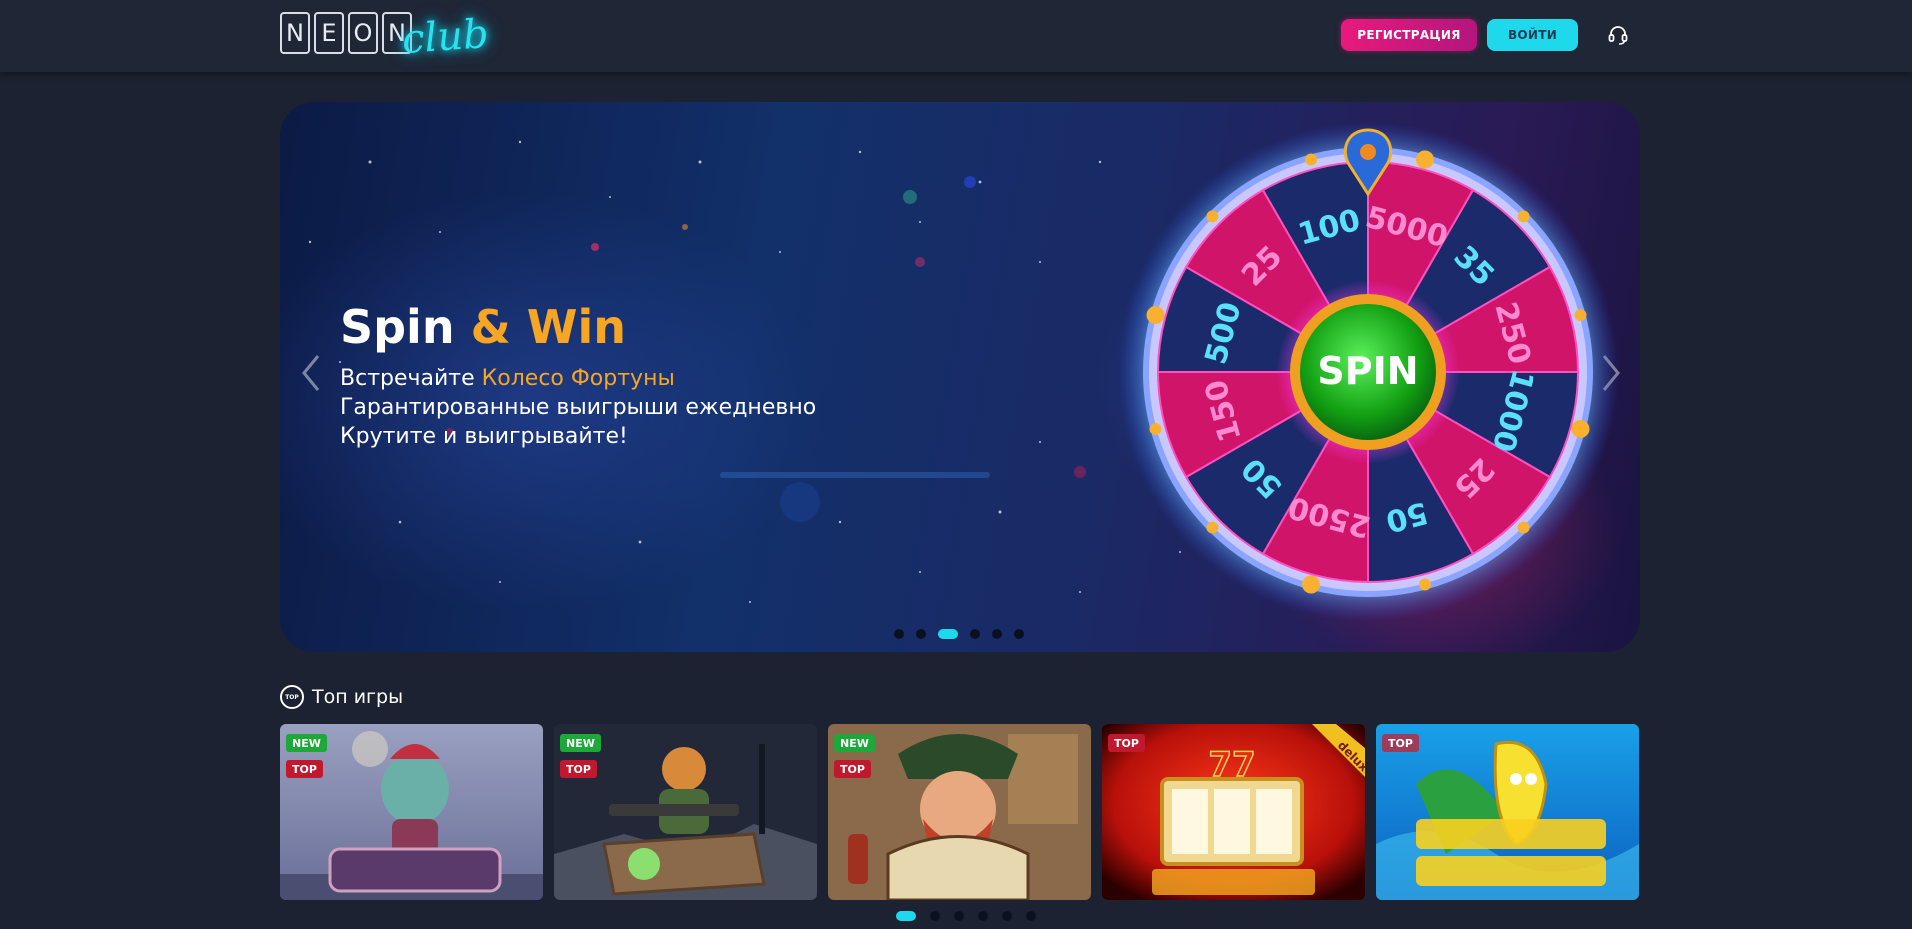 The width and height of the screenshot is (1912, 929). I want to click on top-games-icon: TOP, so click(292, 697).